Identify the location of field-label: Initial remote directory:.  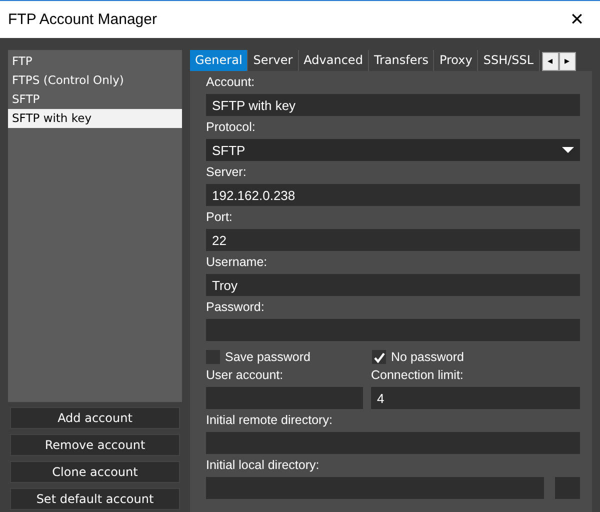
(270, 420).